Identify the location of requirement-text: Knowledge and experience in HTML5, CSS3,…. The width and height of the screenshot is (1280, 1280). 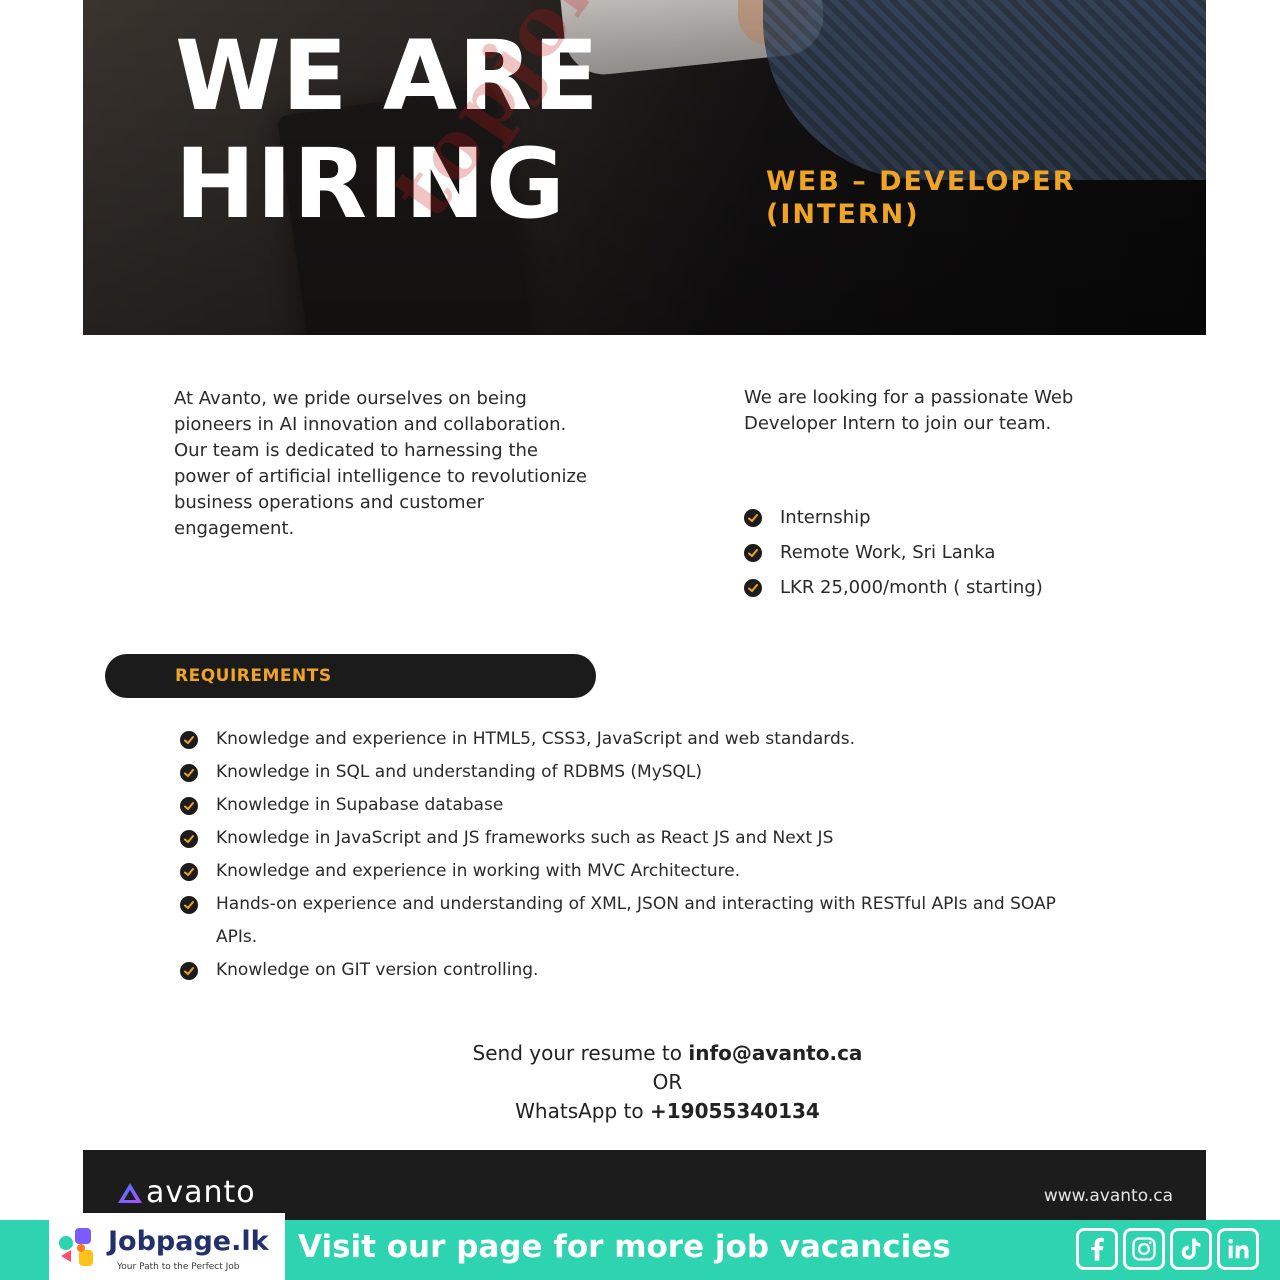
(536, 739).